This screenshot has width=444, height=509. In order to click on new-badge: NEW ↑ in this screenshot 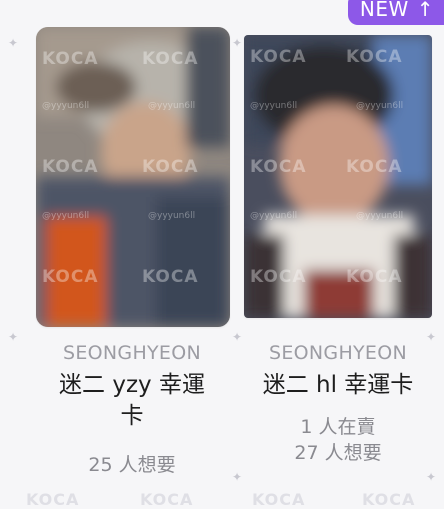, I will do `click(395, 12)`.